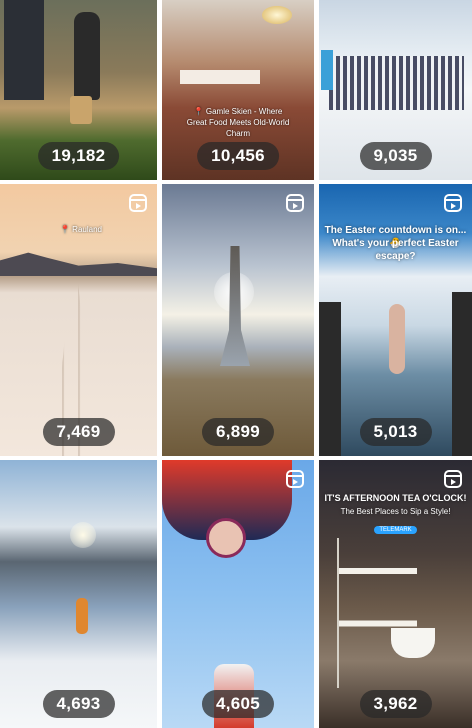 The width and height of the screenshot is (472, 728). I want to click on reel-tile-7: 4,693, so click(78, 594).